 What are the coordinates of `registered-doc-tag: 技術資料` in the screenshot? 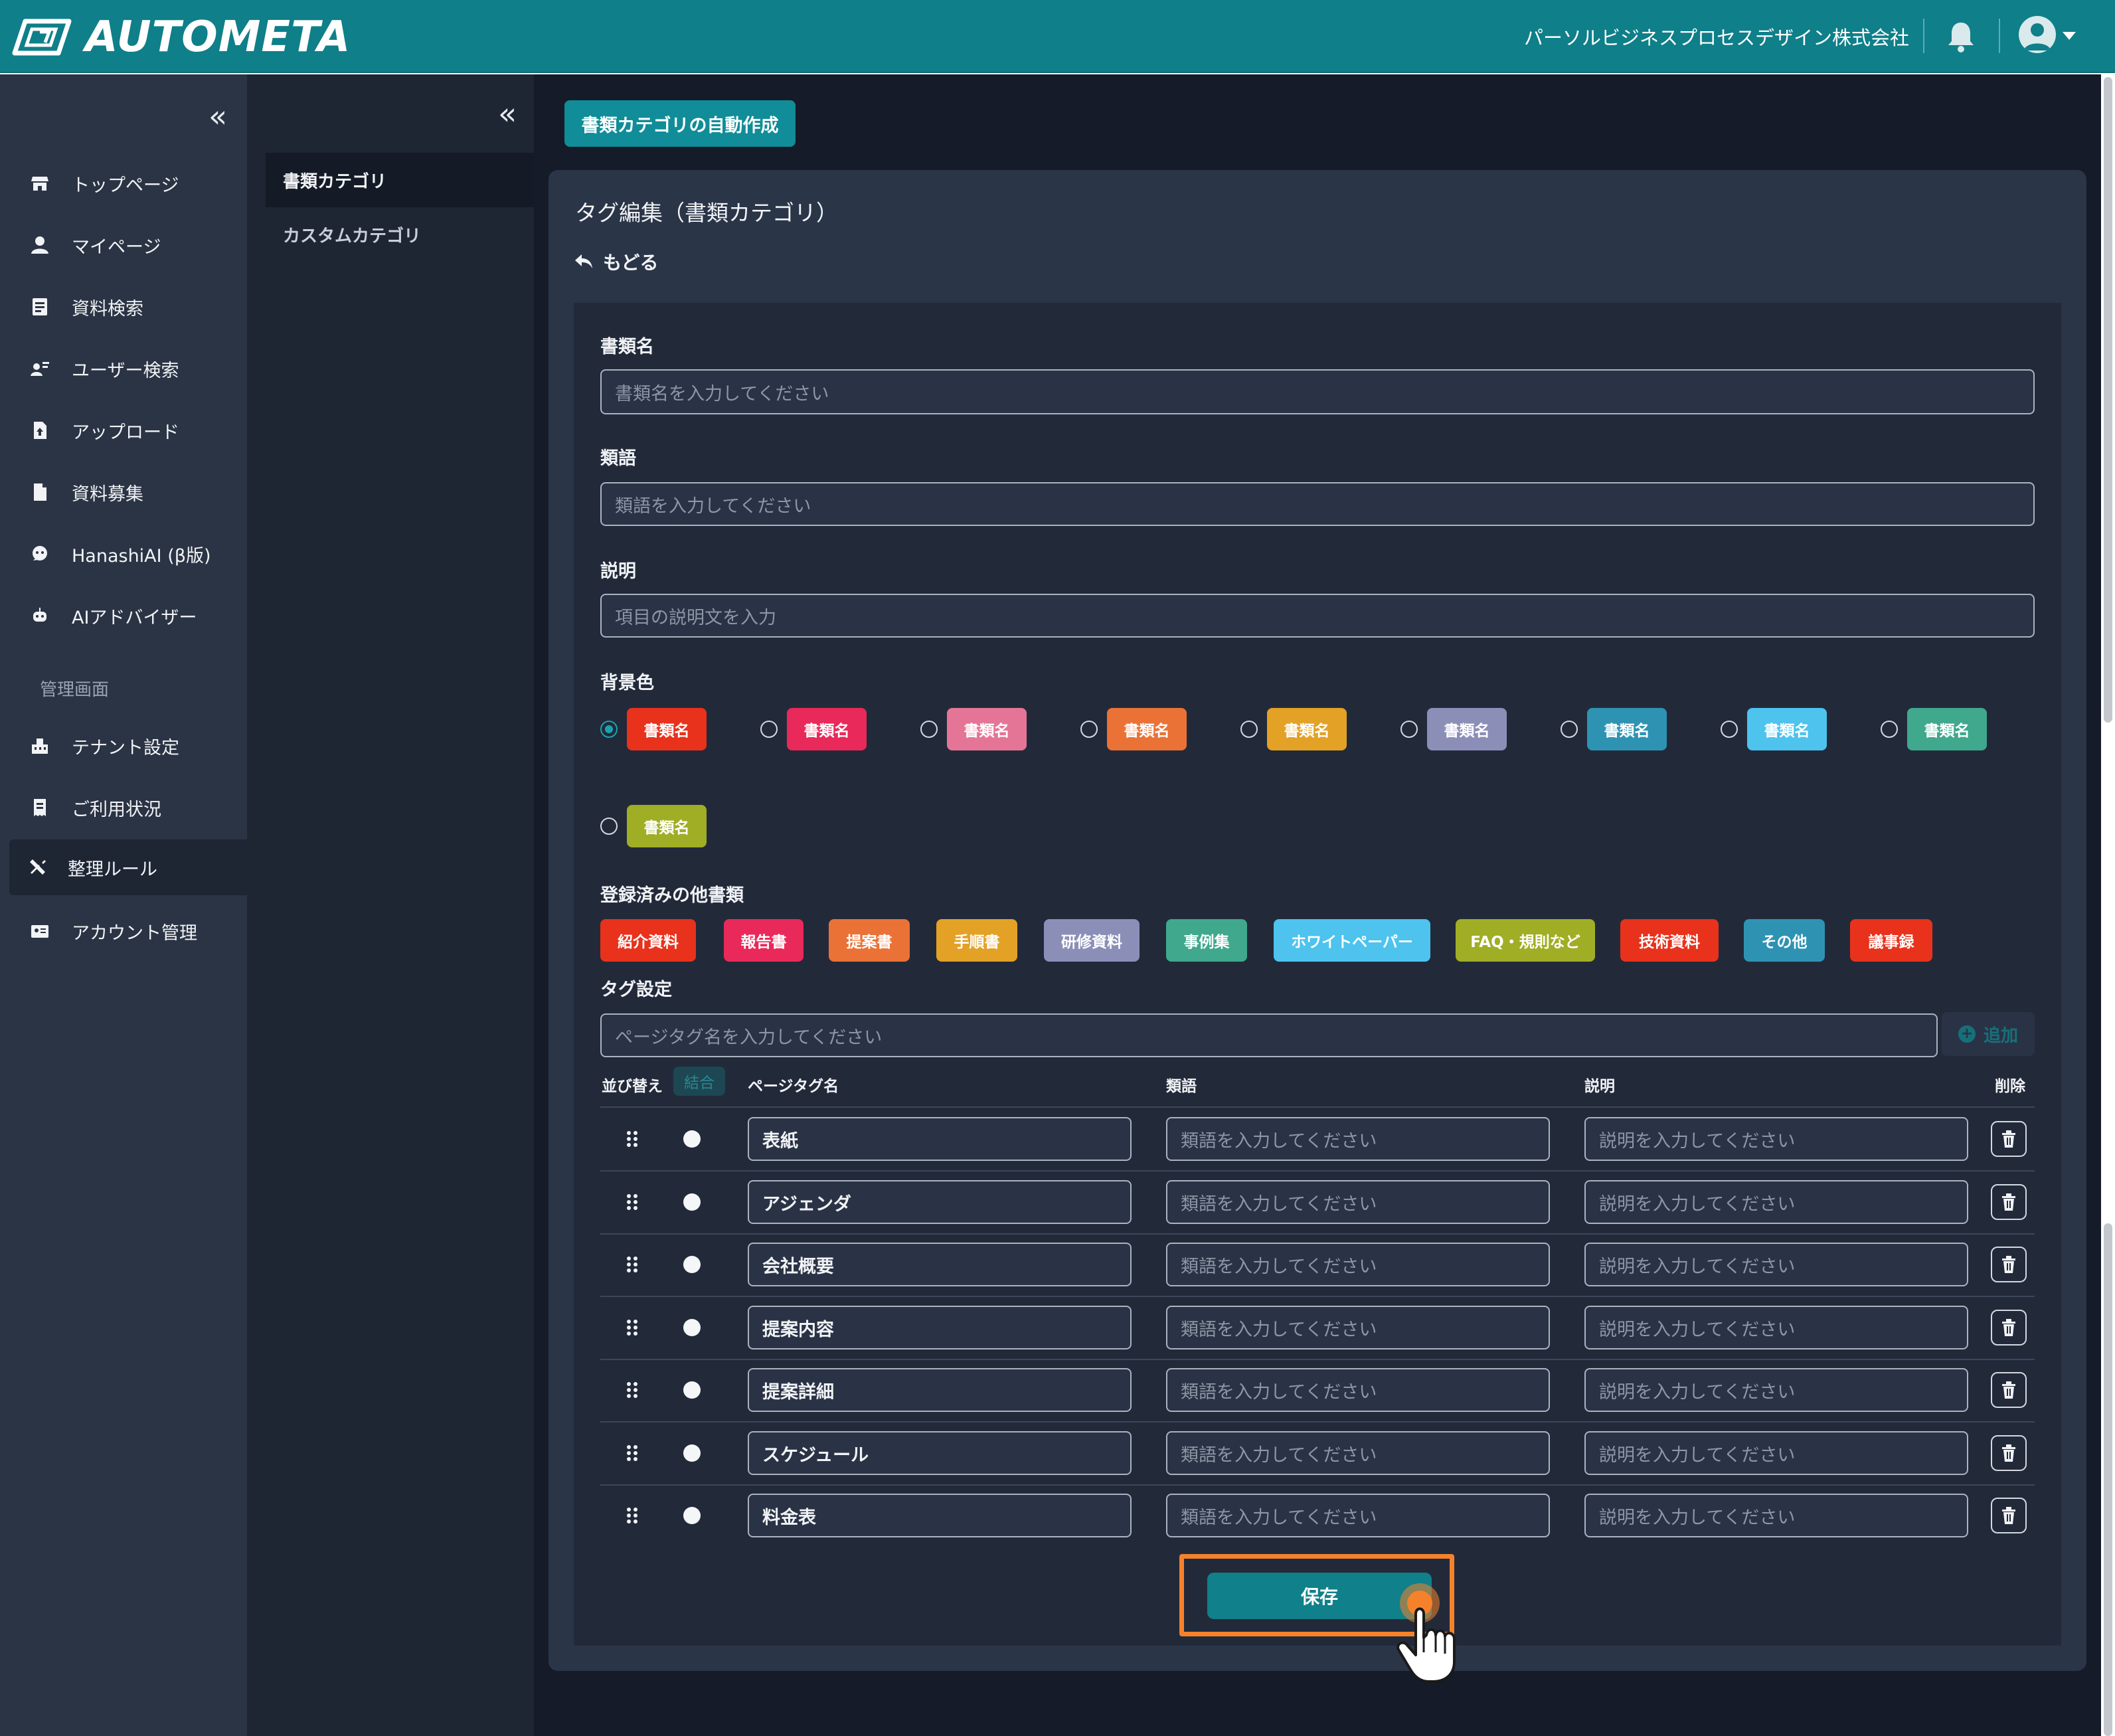 It's located at (1670, 941).